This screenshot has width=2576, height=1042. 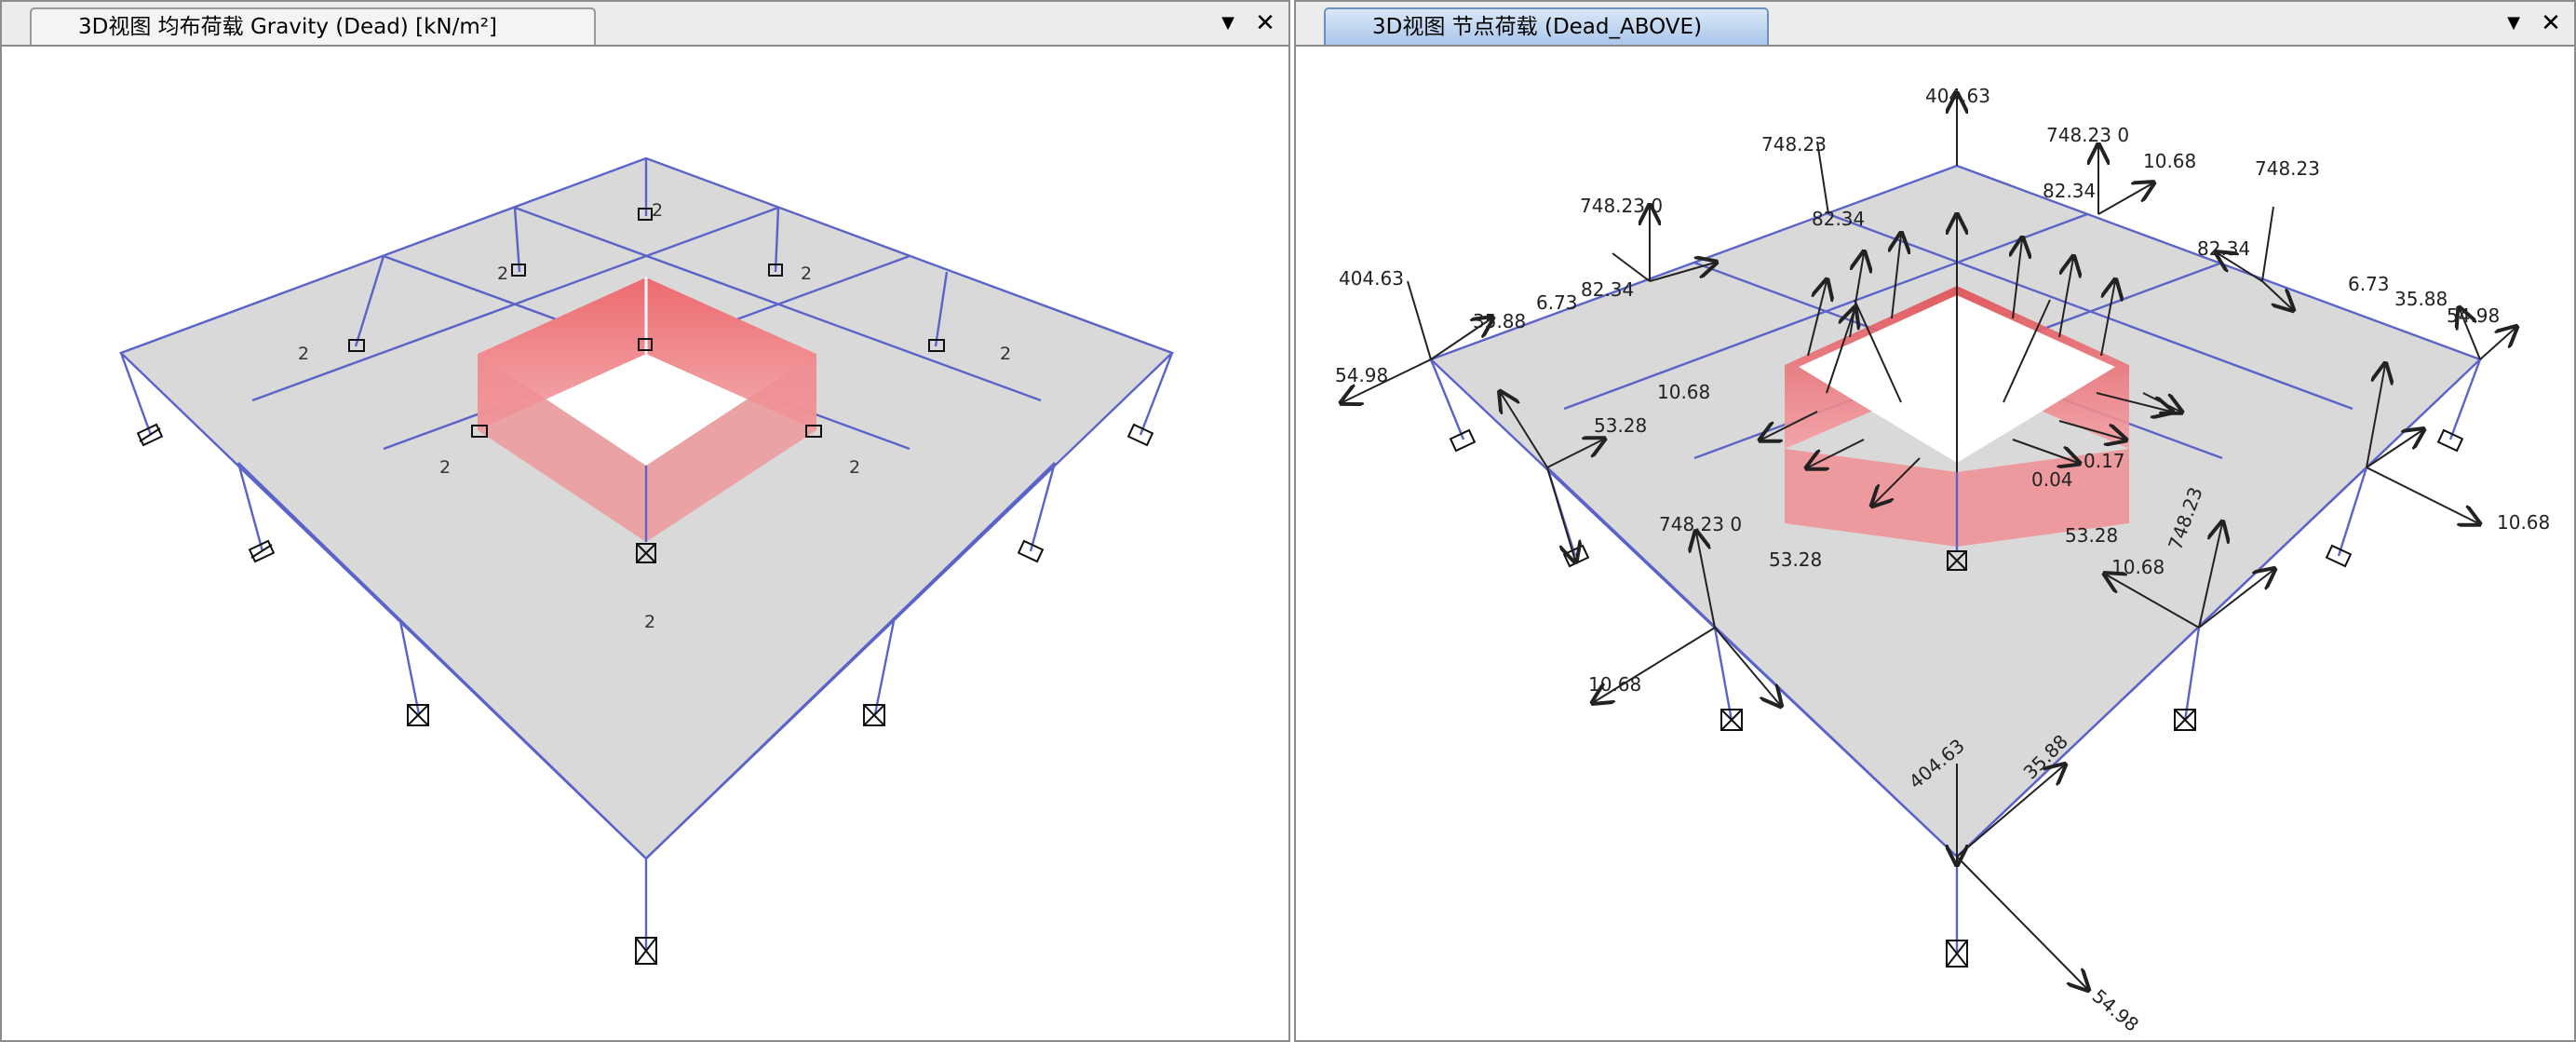 What do you see at coordinates (313, 26) in the screenshot?
I see `left-view-tab: 3D视图 均布荷载 Gravity (Dead) [kN/m²]` at bounding box center [313, 26].